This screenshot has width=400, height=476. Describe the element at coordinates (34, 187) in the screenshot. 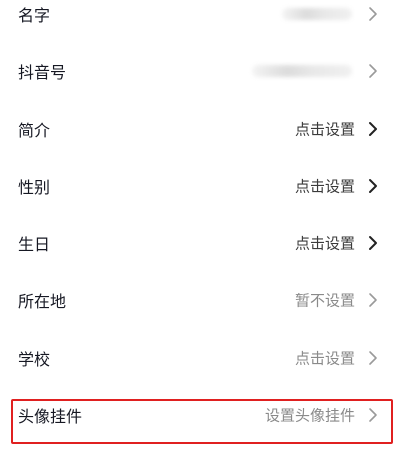

I see `row-gender-label: 性别` at that location.